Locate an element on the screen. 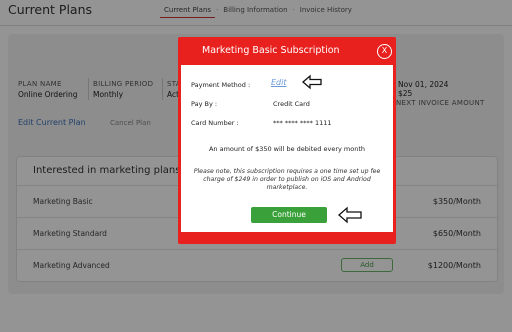 This screenshot has height=332, width=512. payment-method-label: Payment Method : is located at coordinates (221, 85).